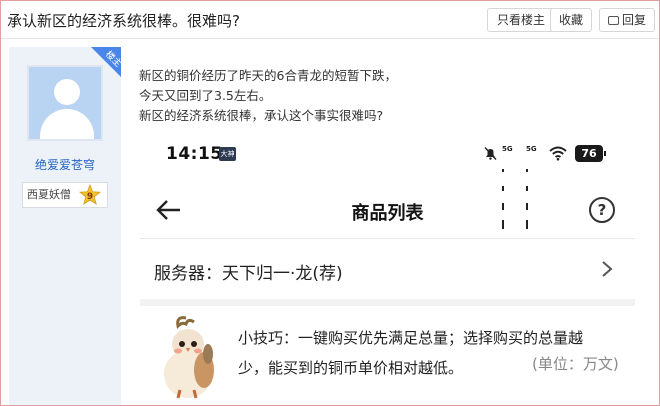  Describe the element at coordinates (633, 20) in the screenshot. I see `reply-label: 回复` at that location.